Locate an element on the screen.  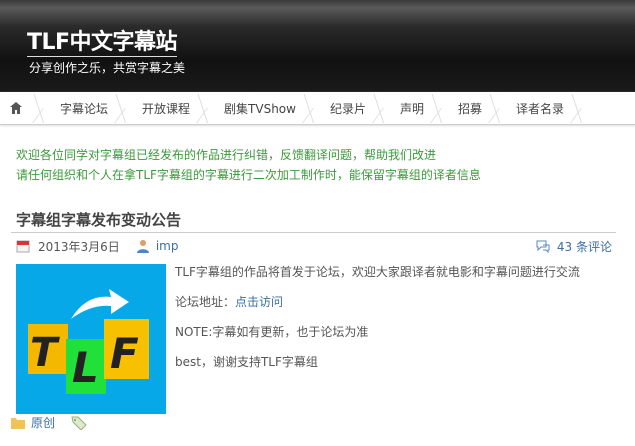
divider is located at coordinates (313, 232).